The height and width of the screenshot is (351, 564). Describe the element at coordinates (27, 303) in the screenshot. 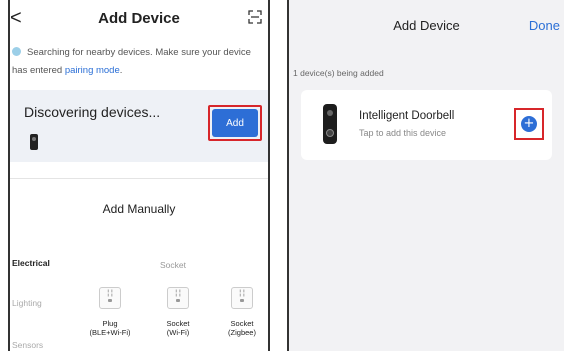

I see `category-lighting: Lighting` at that location.